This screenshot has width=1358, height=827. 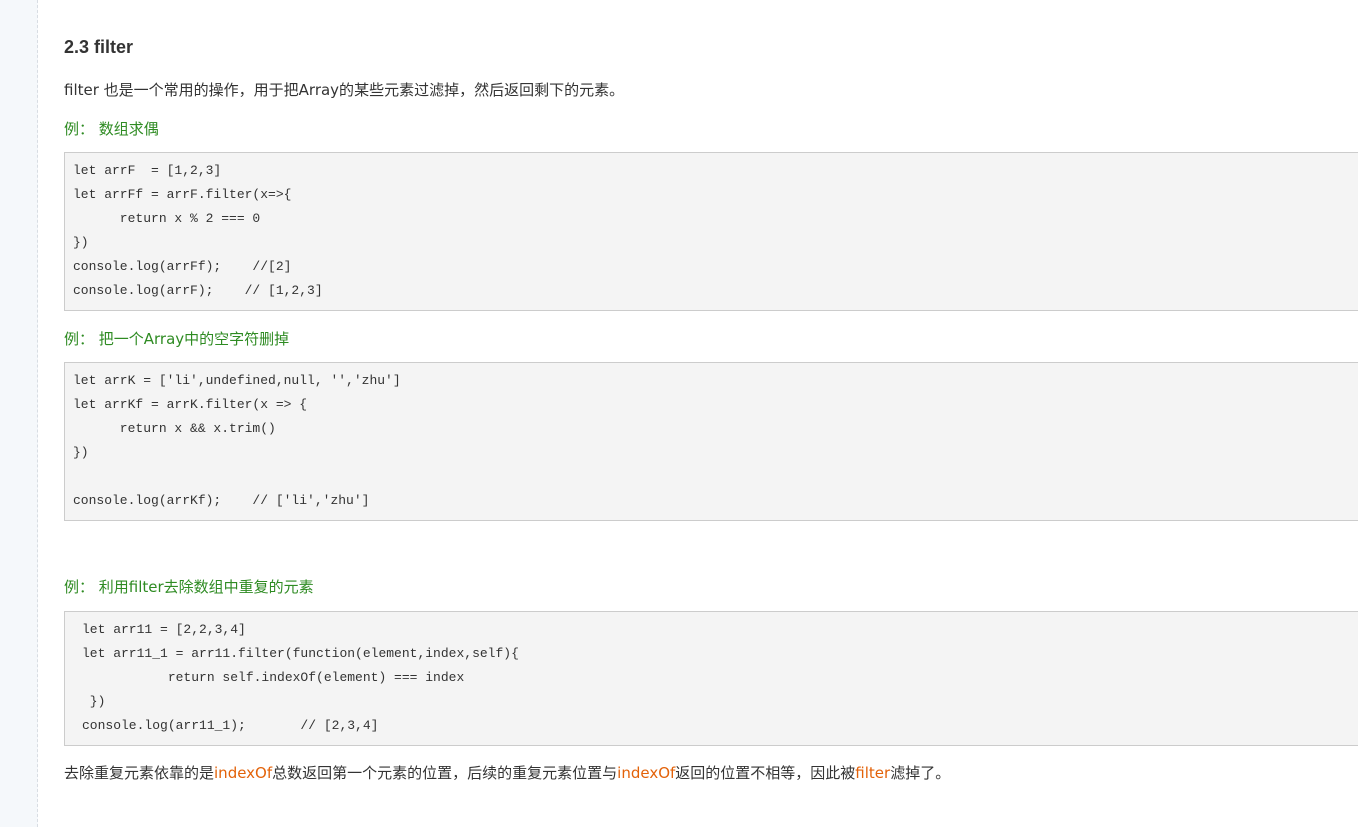 I want to click on conclusion-text: 返回的位置不相等，因此被, so click(x=765, y=773).